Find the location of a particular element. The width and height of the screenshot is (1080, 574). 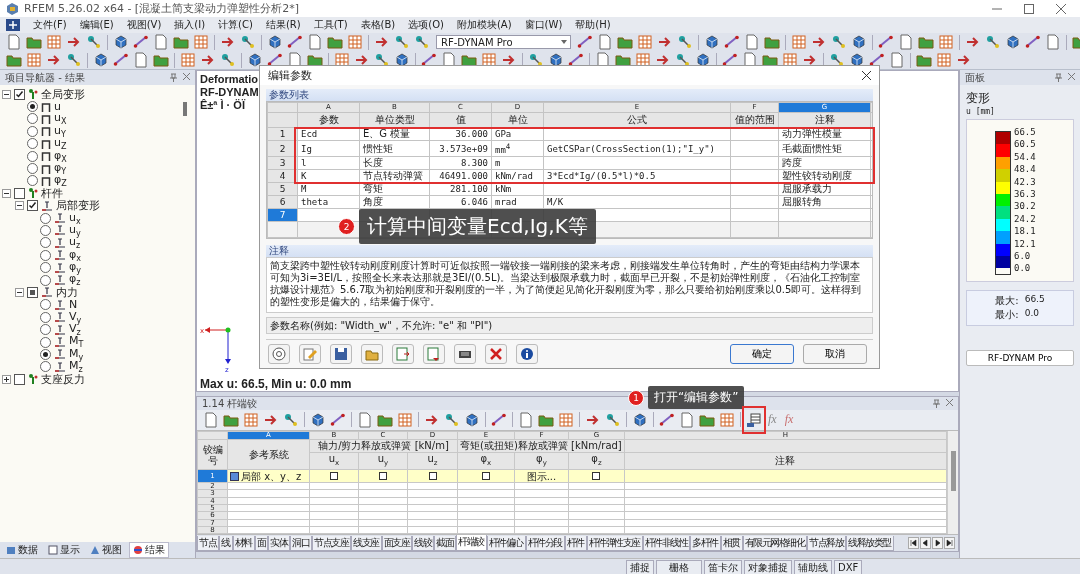

sheet-tab: 线释放类型 is located at coordinates (870, 543).